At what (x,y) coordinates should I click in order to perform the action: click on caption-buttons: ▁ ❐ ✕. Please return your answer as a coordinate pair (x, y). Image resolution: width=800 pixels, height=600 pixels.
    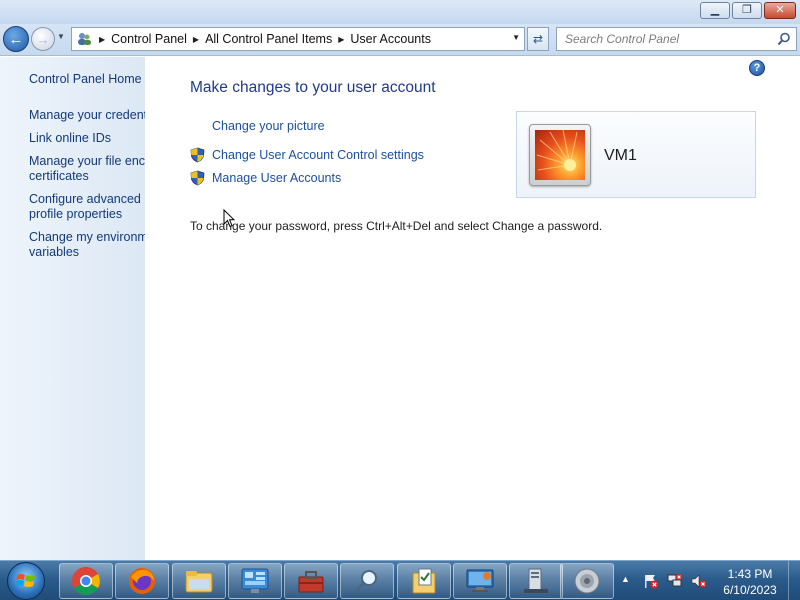
    Looking at the image, I should click on (748, 10).